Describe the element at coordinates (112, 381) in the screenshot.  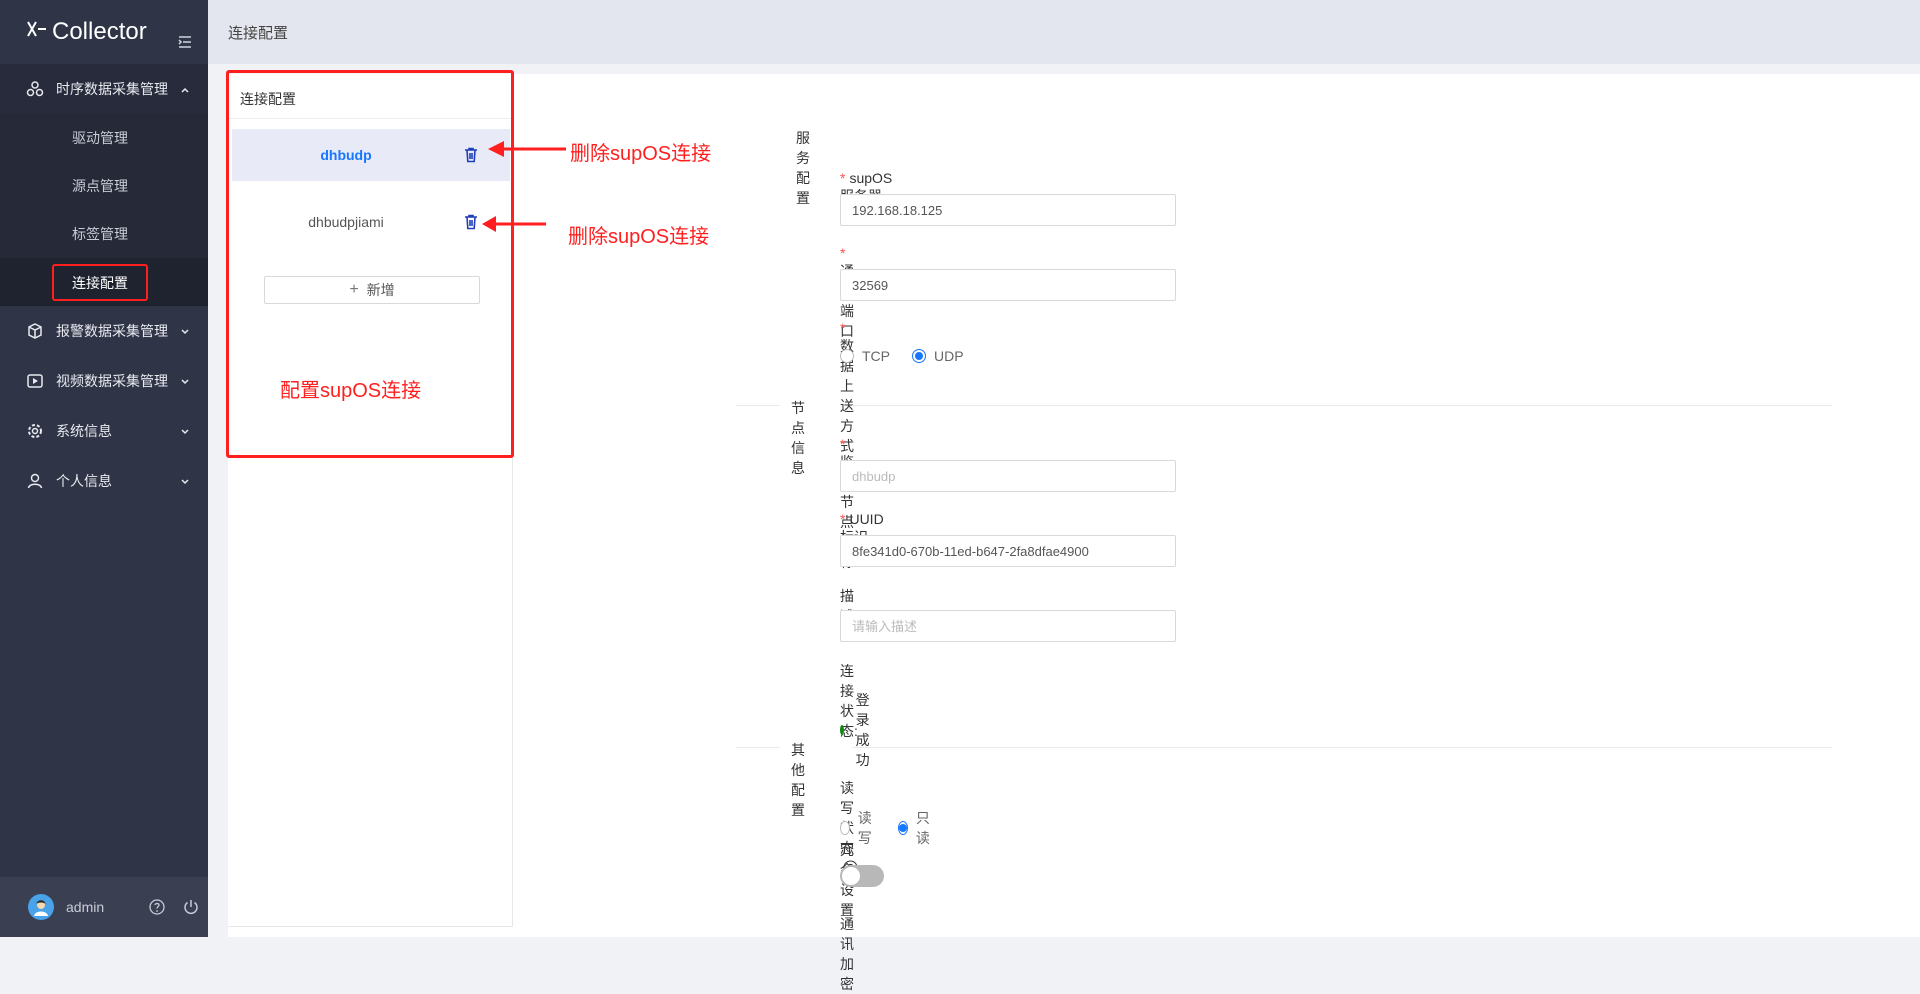
I see `menu-label: 视频数据采集管理` at that location.